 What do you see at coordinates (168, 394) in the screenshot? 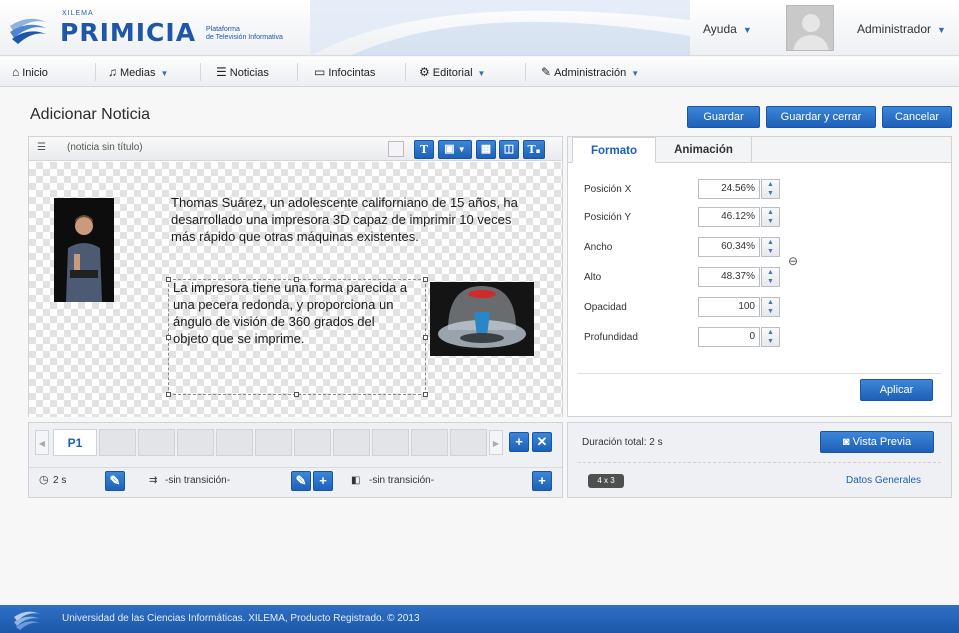
I see `resize-handle-bl` at bounding box center [168, 394].